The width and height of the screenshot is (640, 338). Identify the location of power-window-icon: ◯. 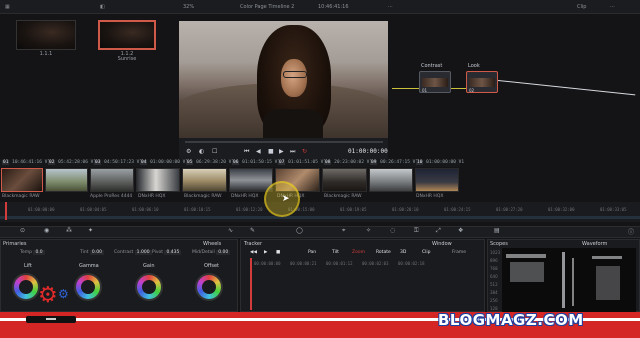
(299, 230).